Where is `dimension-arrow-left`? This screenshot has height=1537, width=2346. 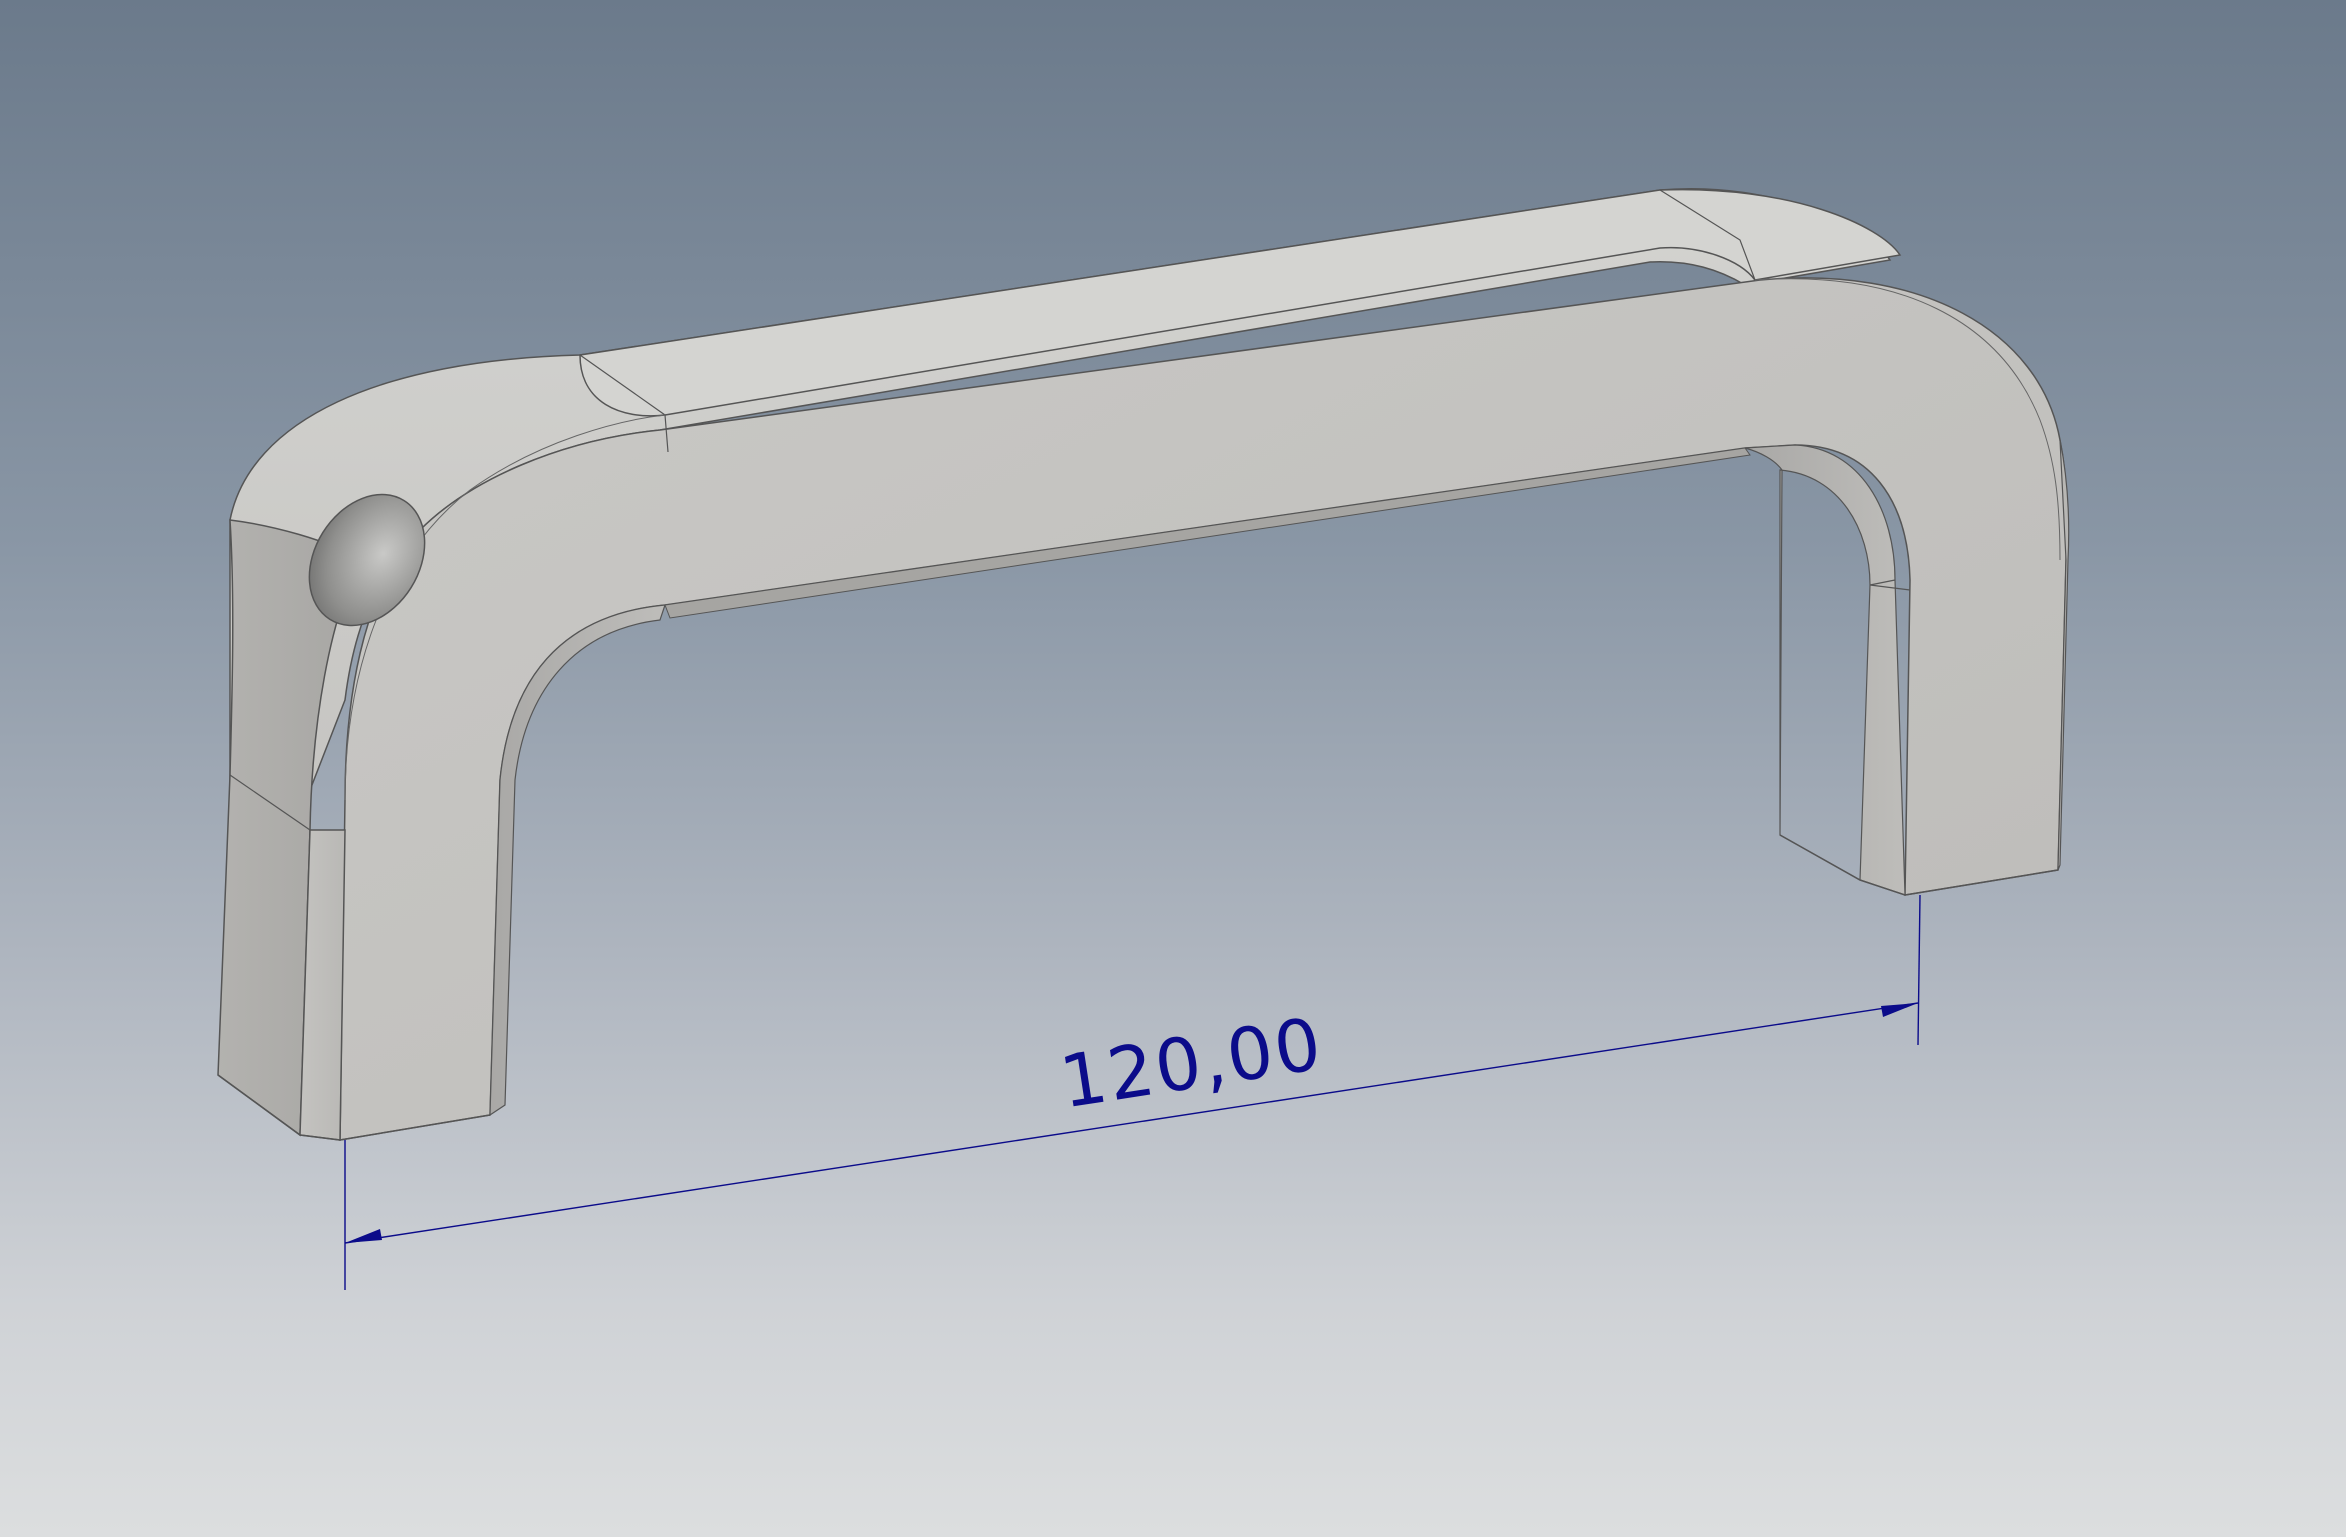
dimension-arrow-left is located at coordinates (363, 1236).